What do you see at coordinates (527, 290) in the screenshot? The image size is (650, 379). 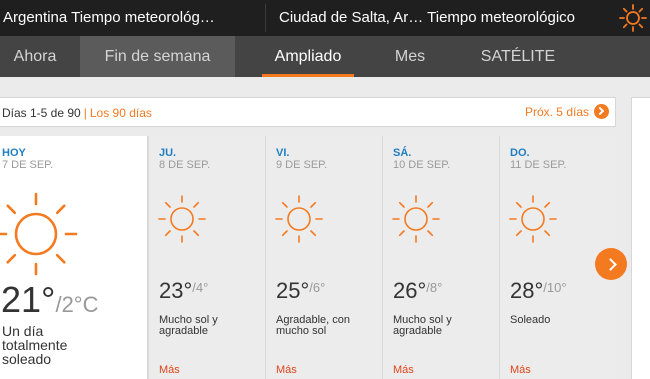 I see `temp-high: 28°` at bounding box center [527, 290].